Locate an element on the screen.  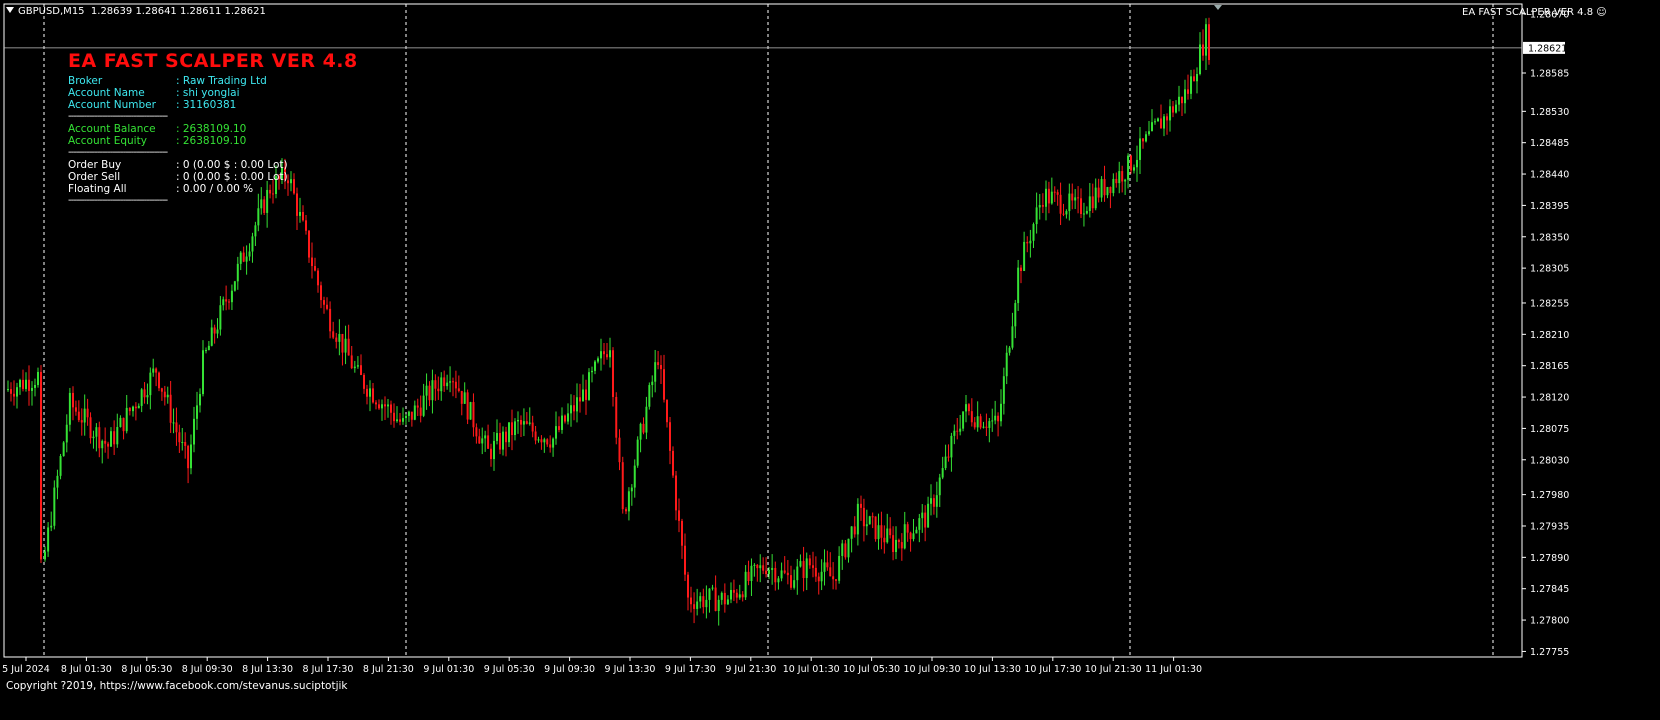
x-tick-label: 8 Jul 13:30 is located at coordinates (267, 669).